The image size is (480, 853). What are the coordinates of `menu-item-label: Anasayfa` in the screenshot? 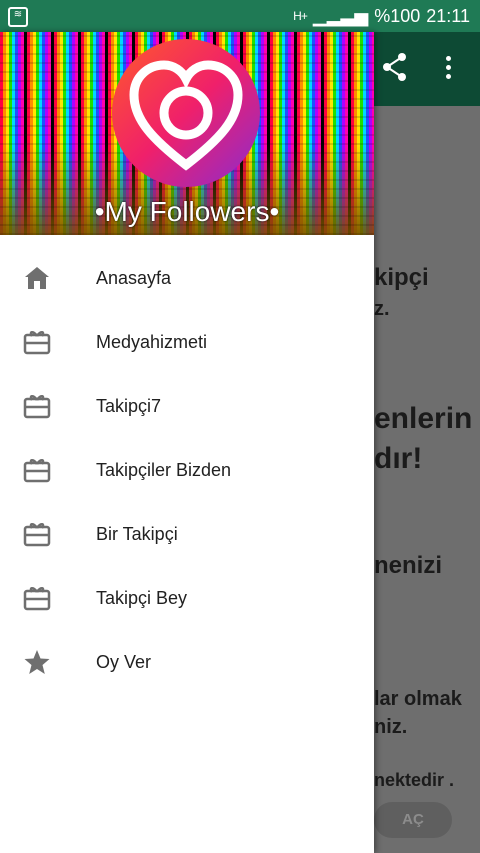 It's located at (134, 278).